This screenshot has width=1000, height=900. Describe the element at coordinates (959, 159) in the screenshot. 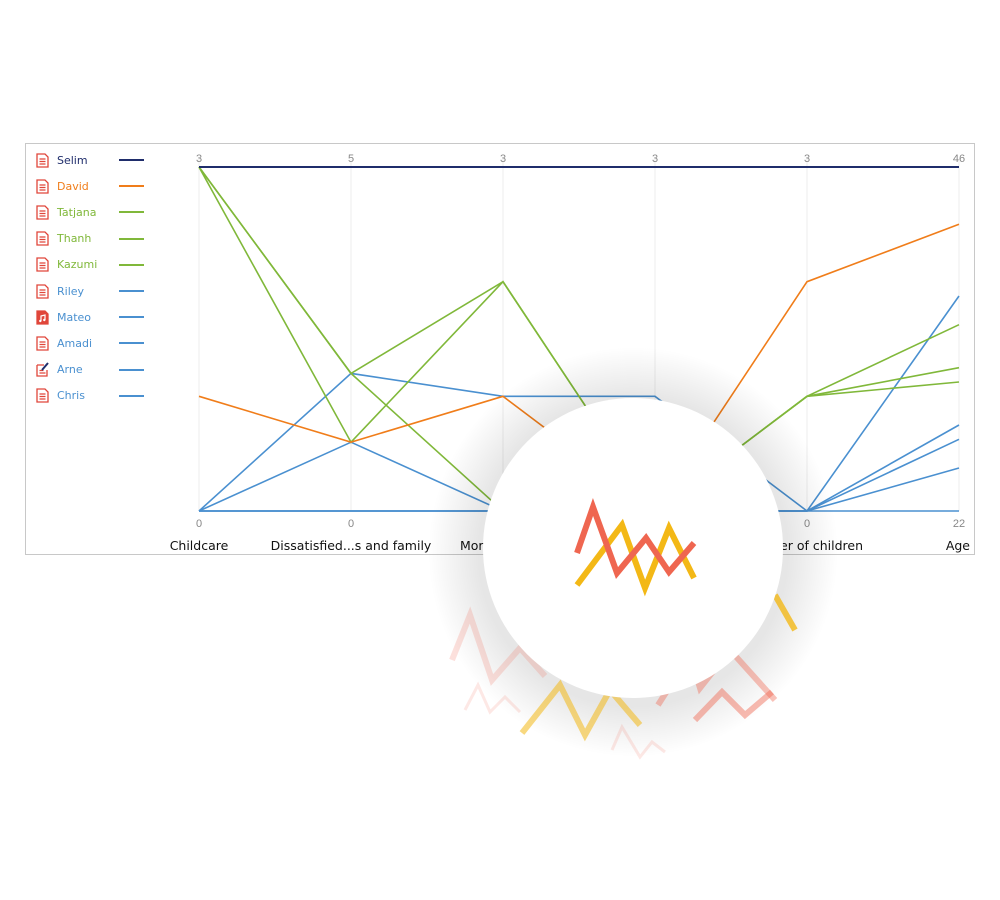

I see `axis-max-label: 46` at that location.